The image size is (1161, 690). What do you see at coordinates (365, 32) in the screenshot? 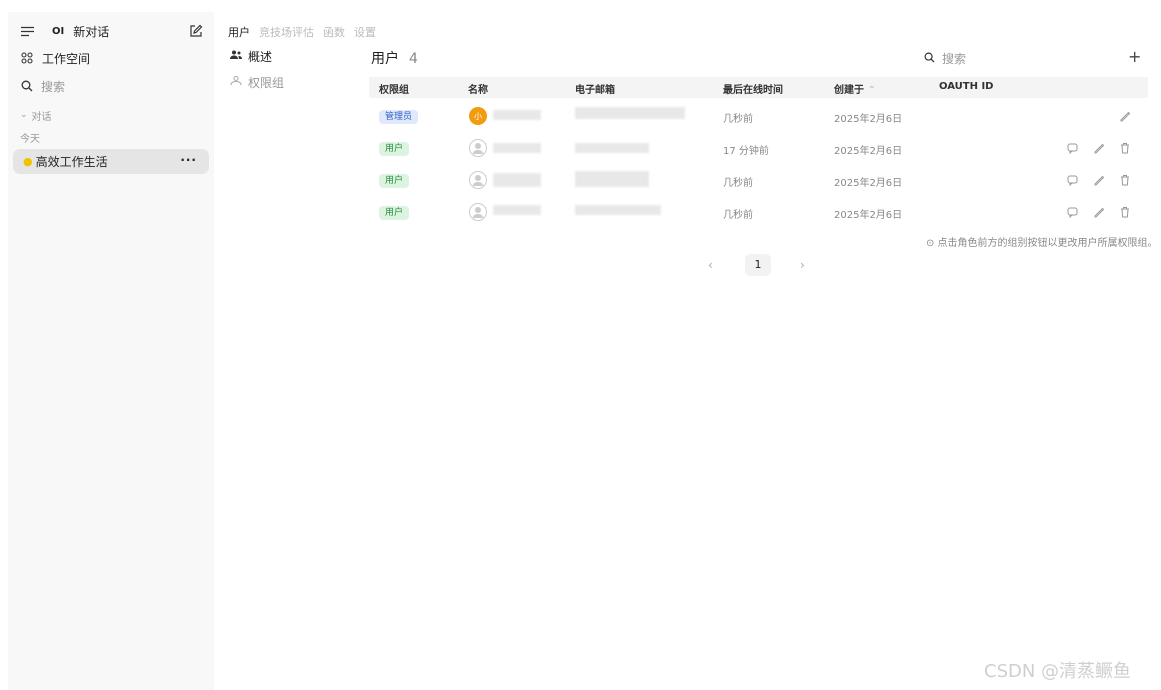
I see `tab-settings: 设置` at bounding box center [365, 32].